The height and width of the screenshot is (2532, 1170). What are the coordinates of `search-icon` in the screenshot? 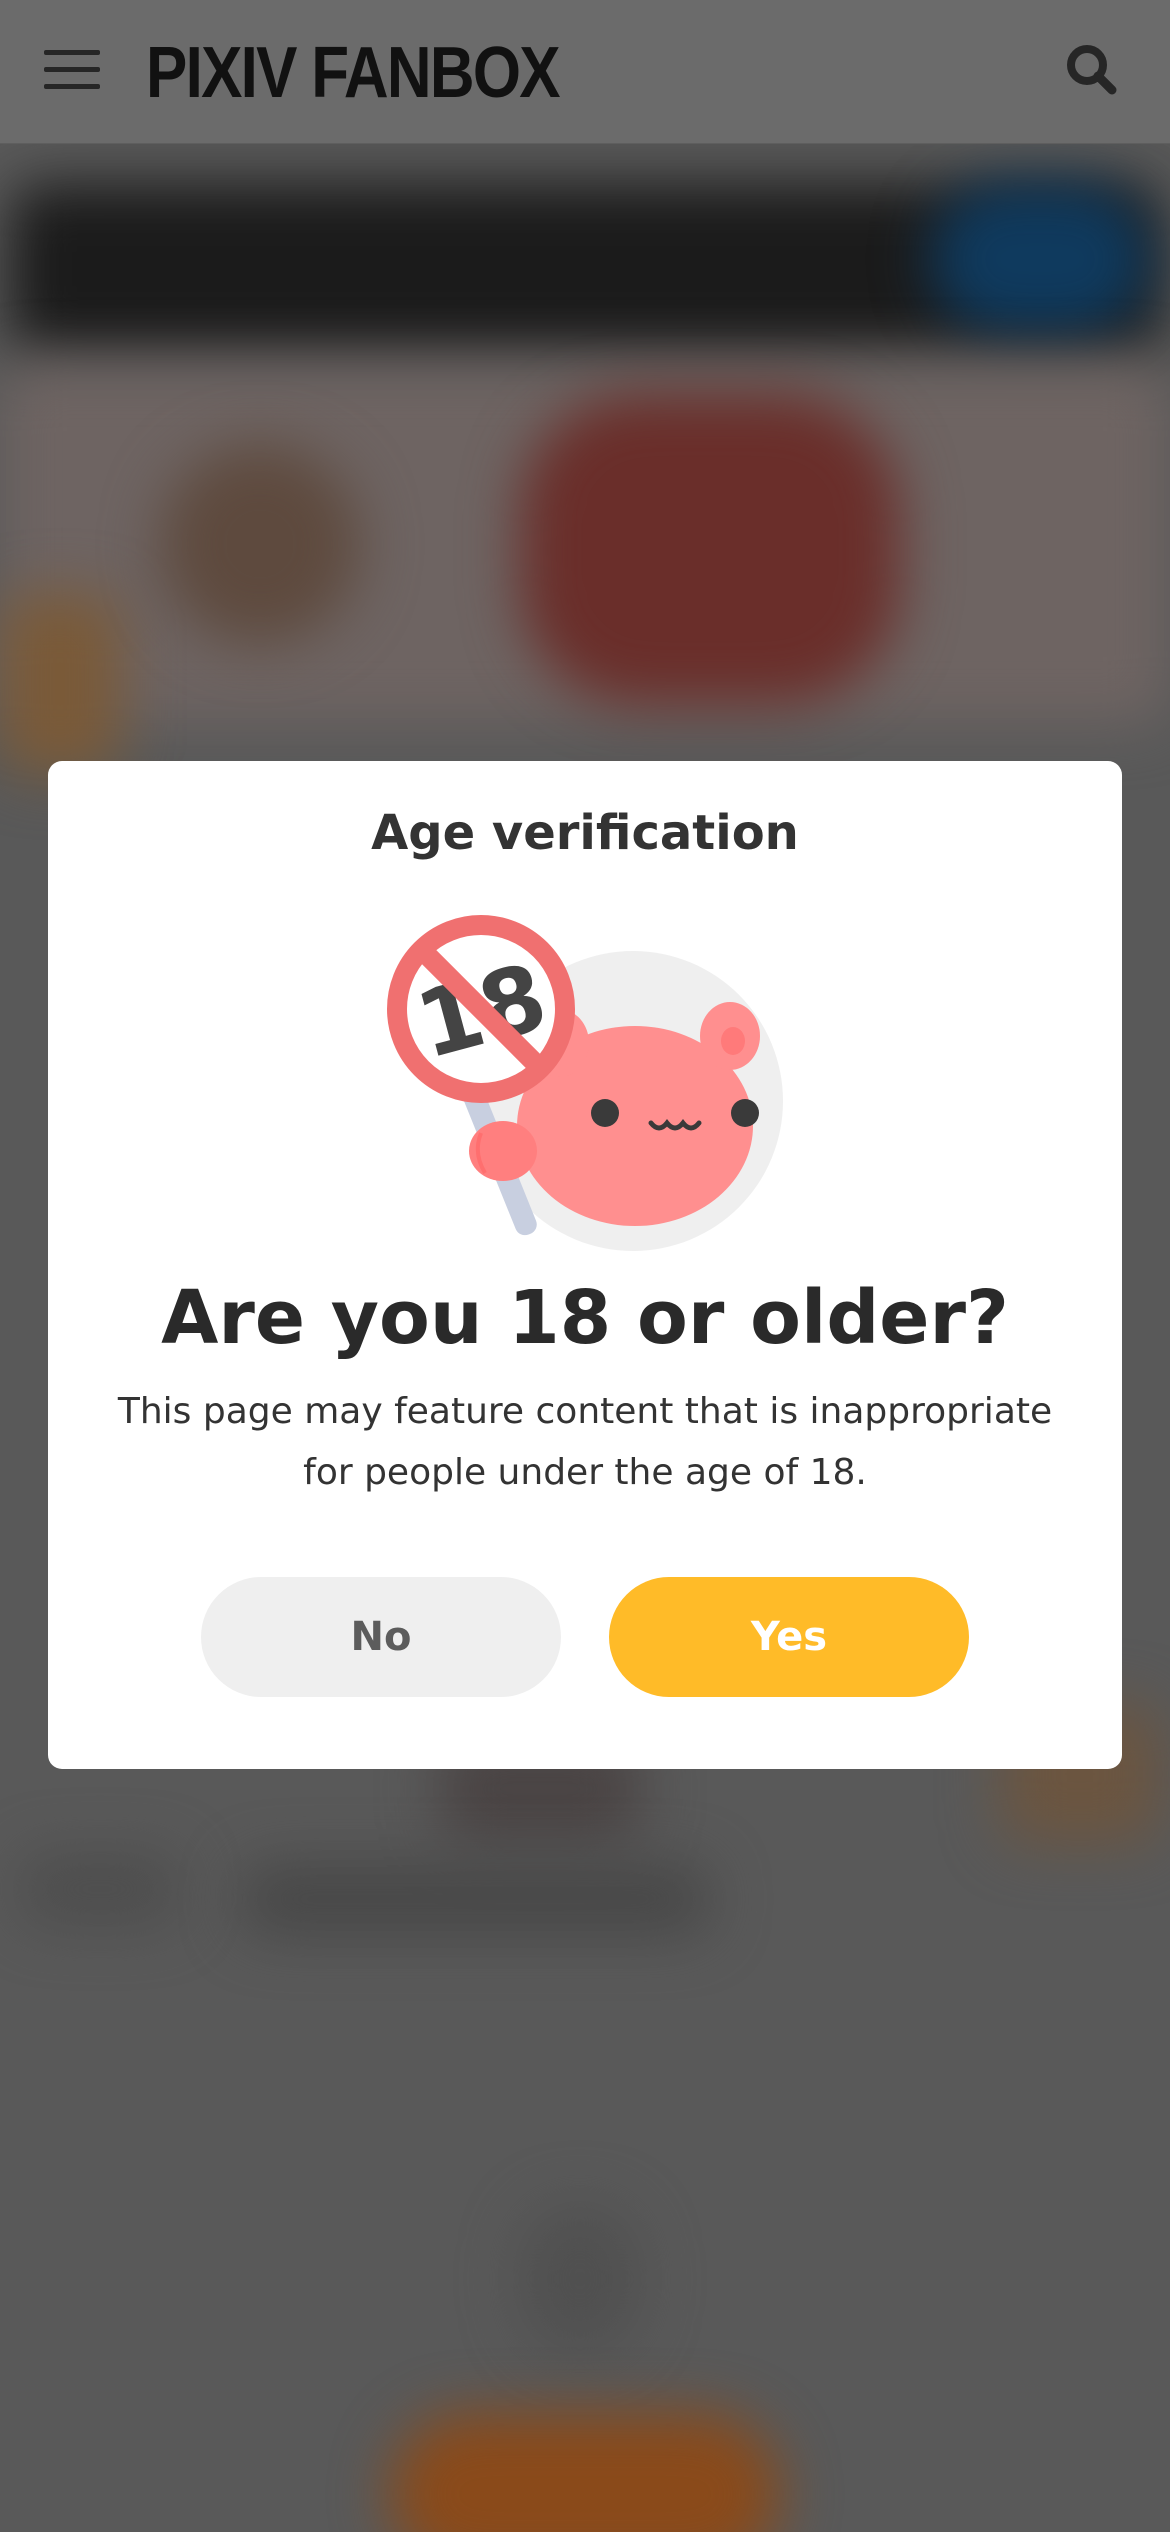 It's located at (1092, 70).